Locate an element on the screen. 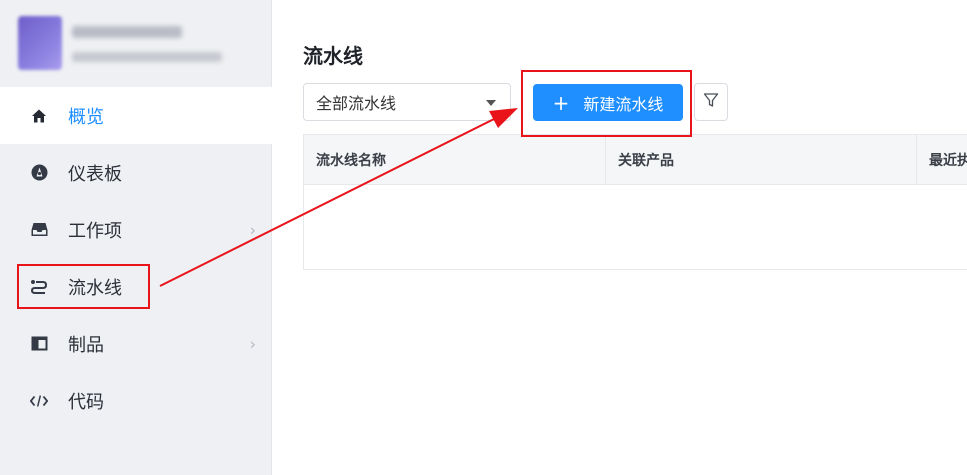  inbox-icon is located at coordinates (39, 230).